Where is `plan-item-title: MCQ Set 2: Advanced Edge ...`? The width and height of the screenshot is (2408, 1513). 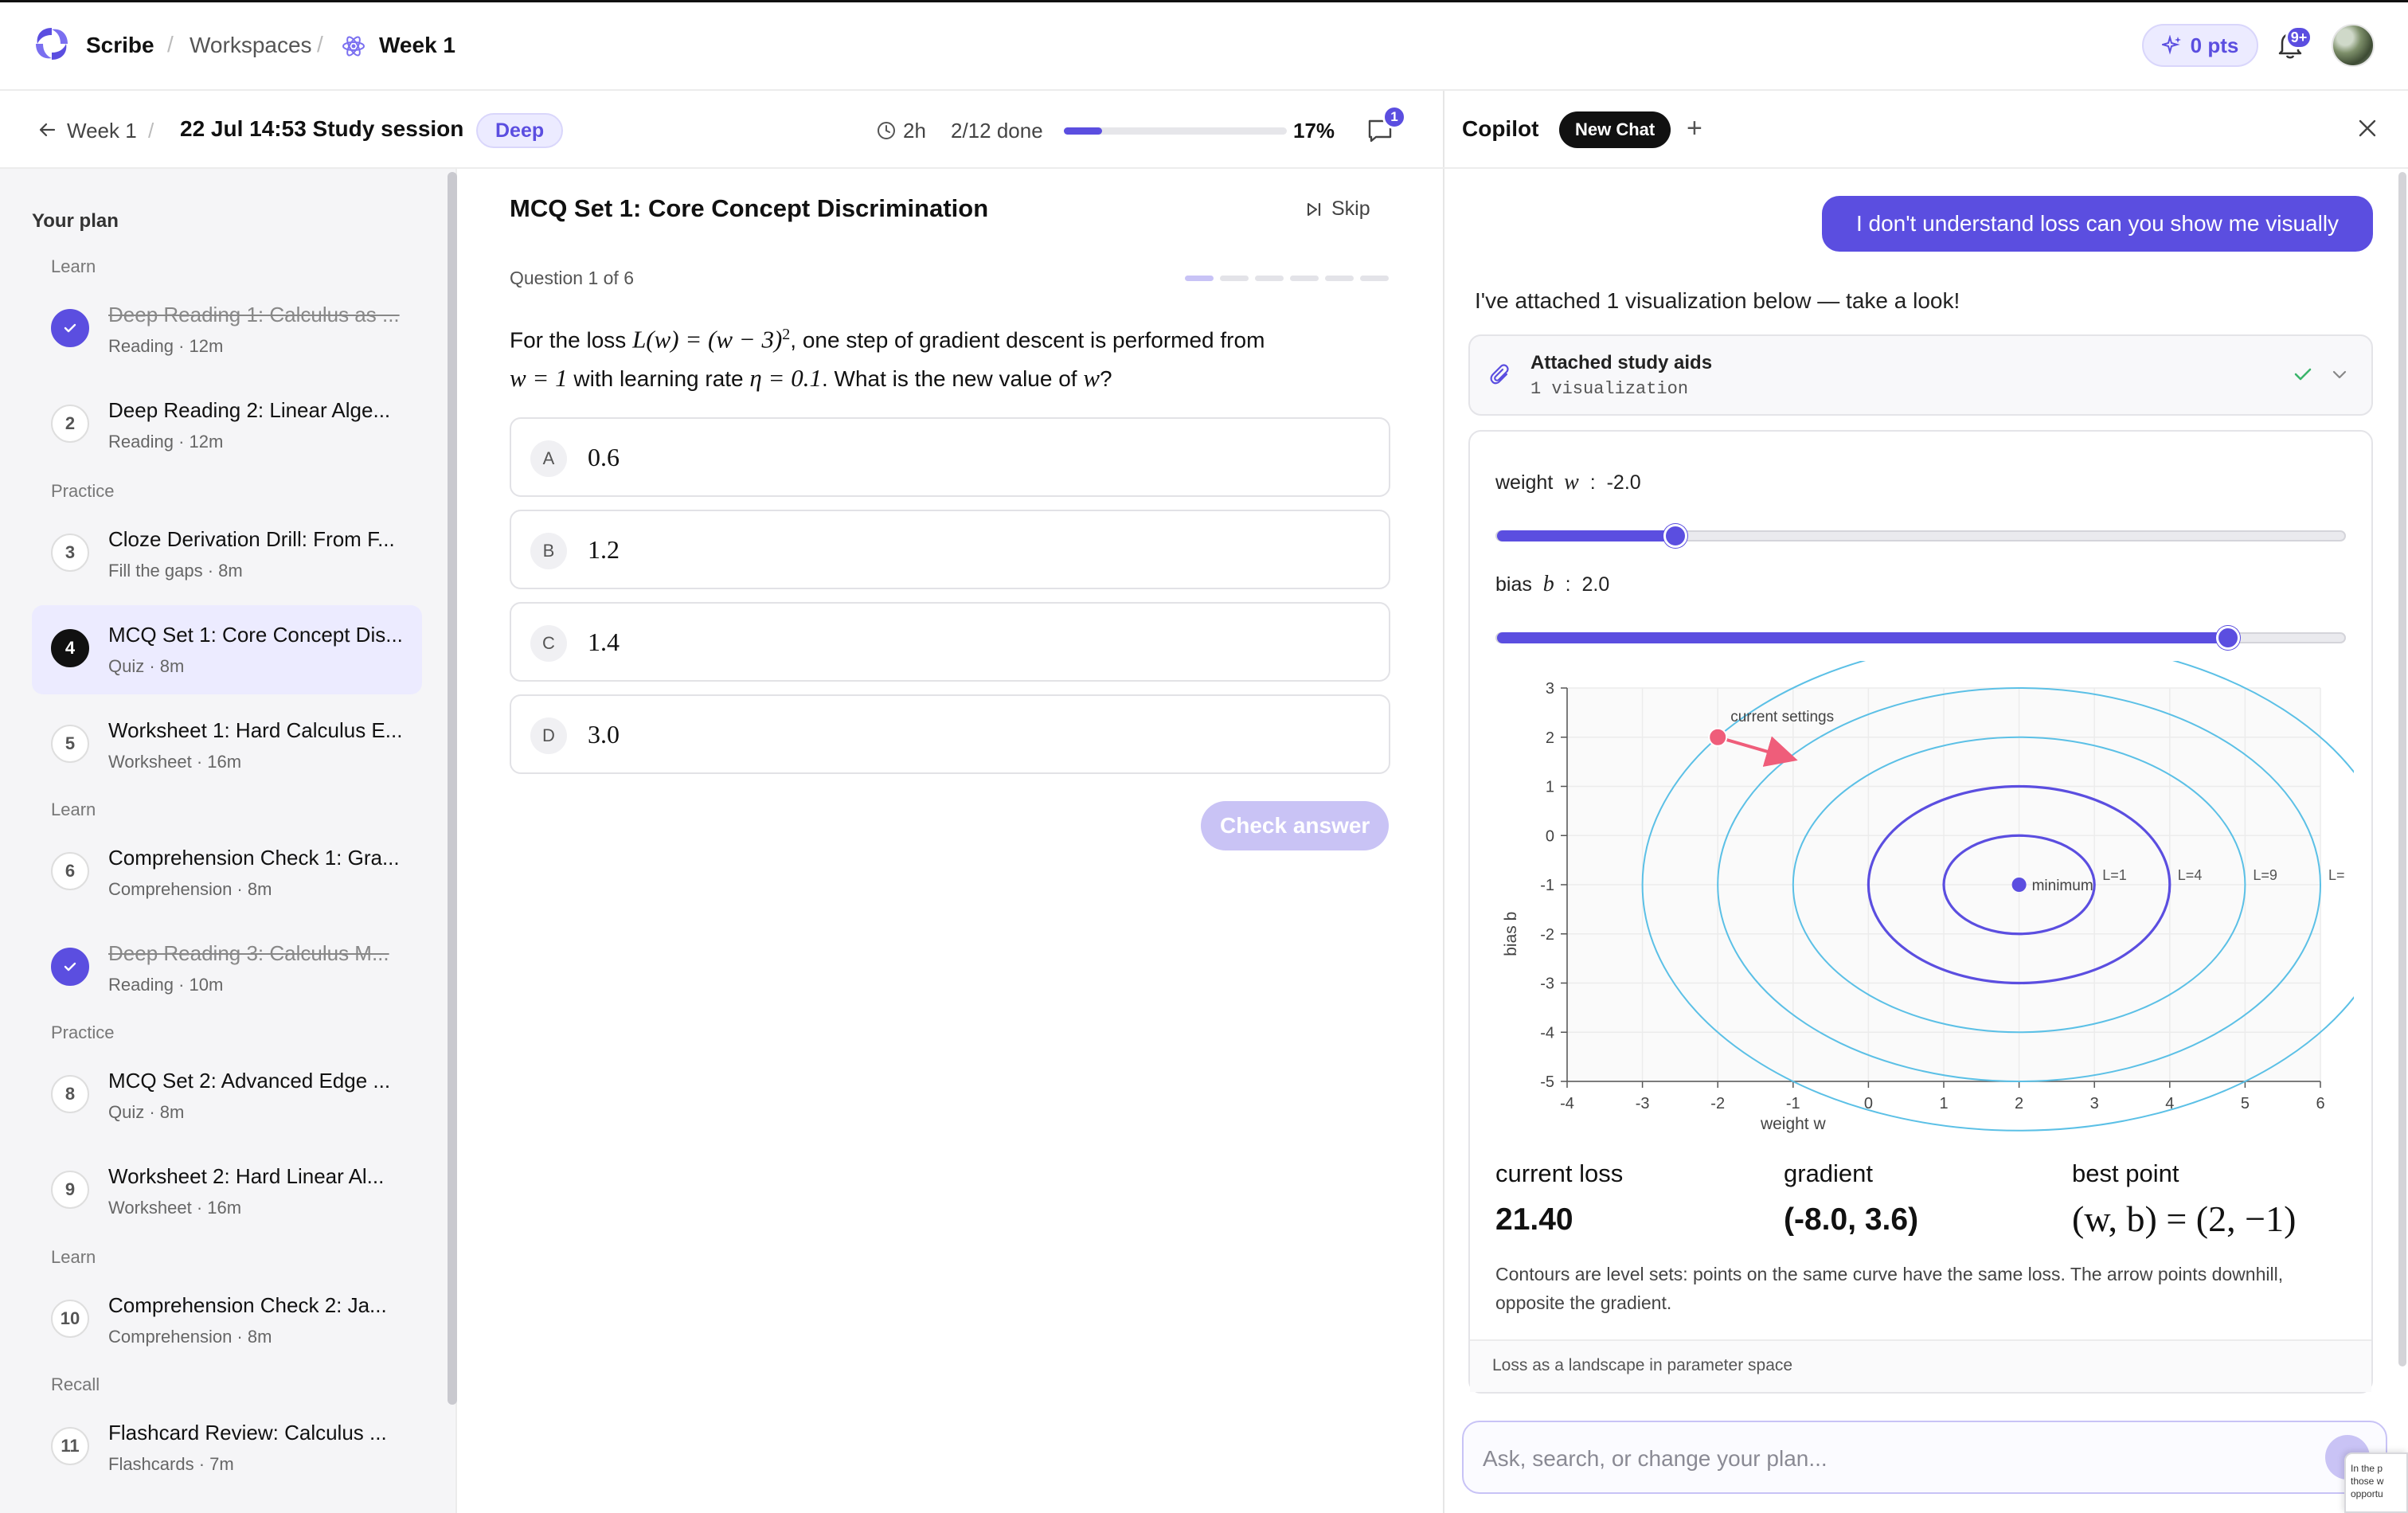 plan-item-title: MCQ Set 2: Advanced Edge ... is located at coordinates (249, 1081).